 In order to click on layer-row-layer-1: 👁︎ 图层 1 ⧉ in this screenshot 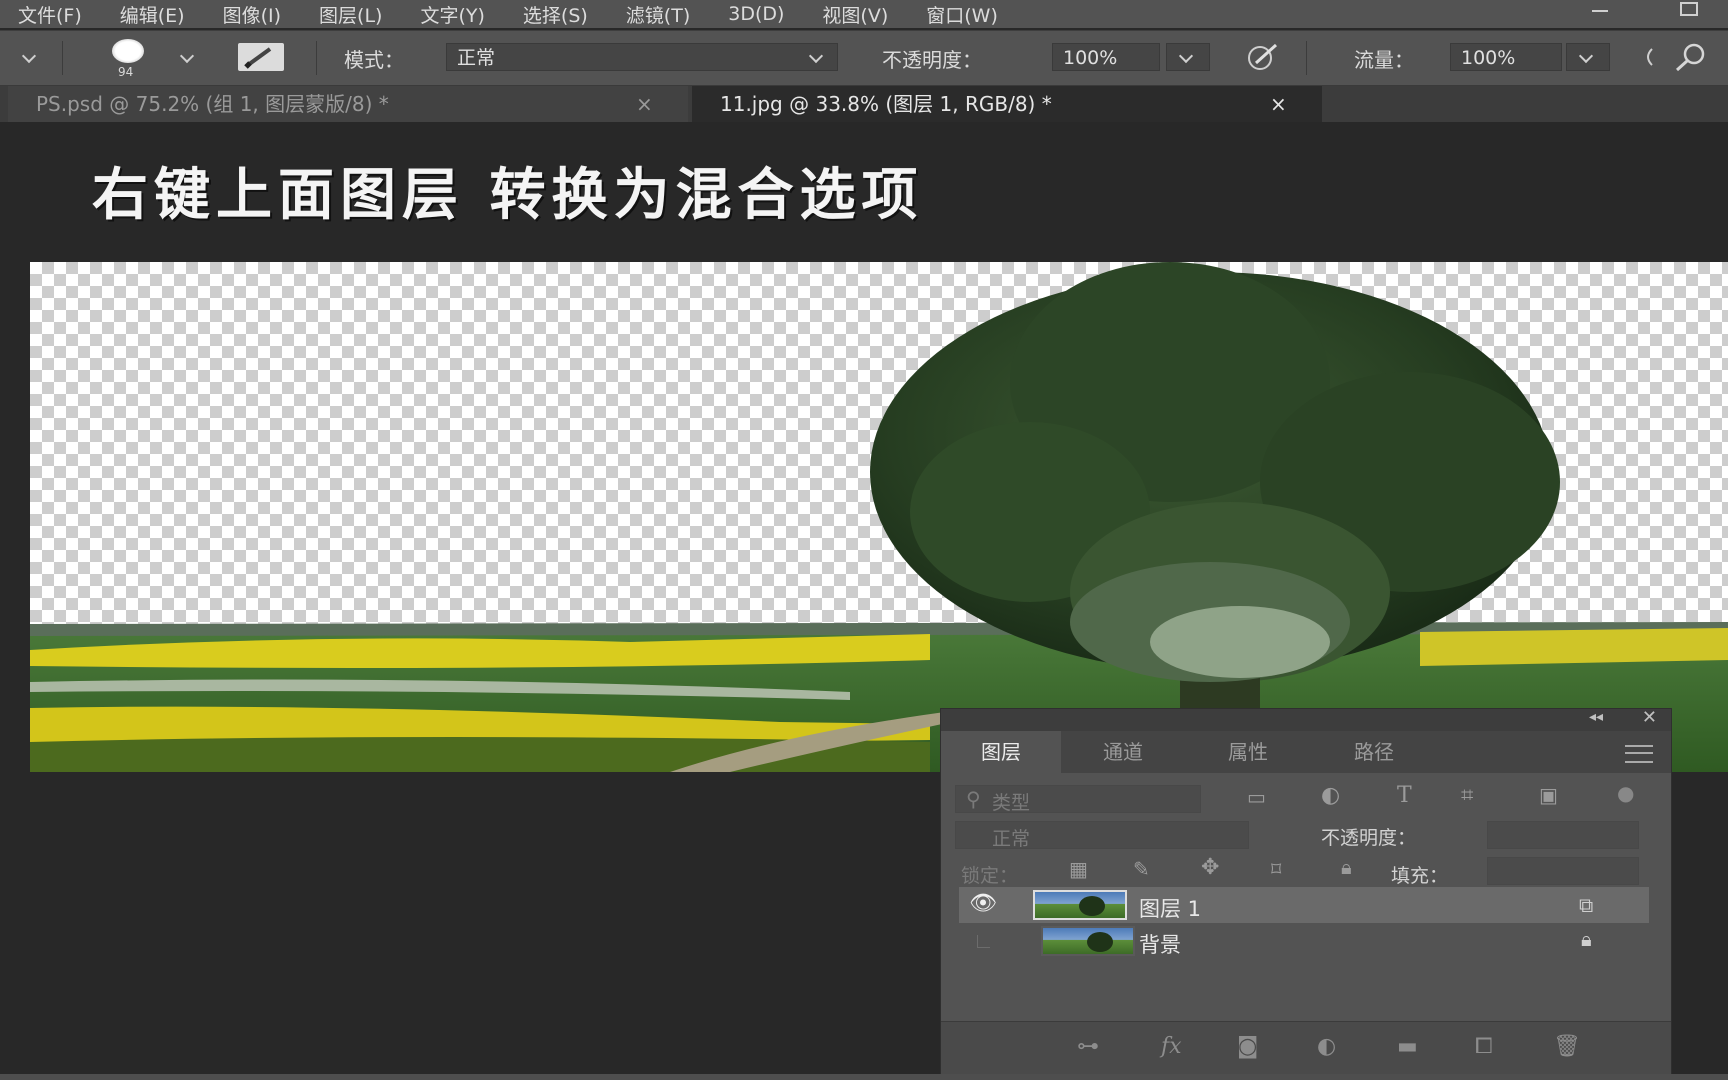, I will do `click(1304, 905)`.